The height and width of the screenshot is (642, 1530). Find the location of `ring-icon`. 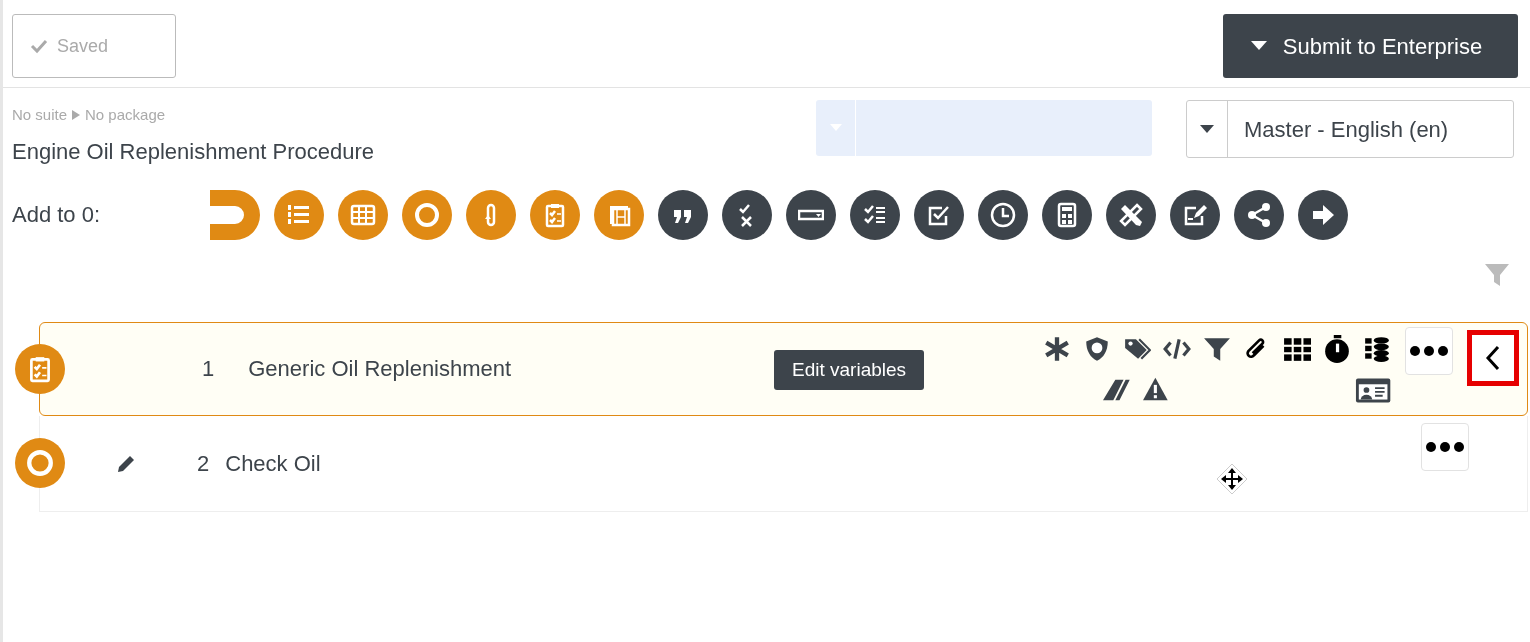

ring-icon is located at coordinates (427, 214).